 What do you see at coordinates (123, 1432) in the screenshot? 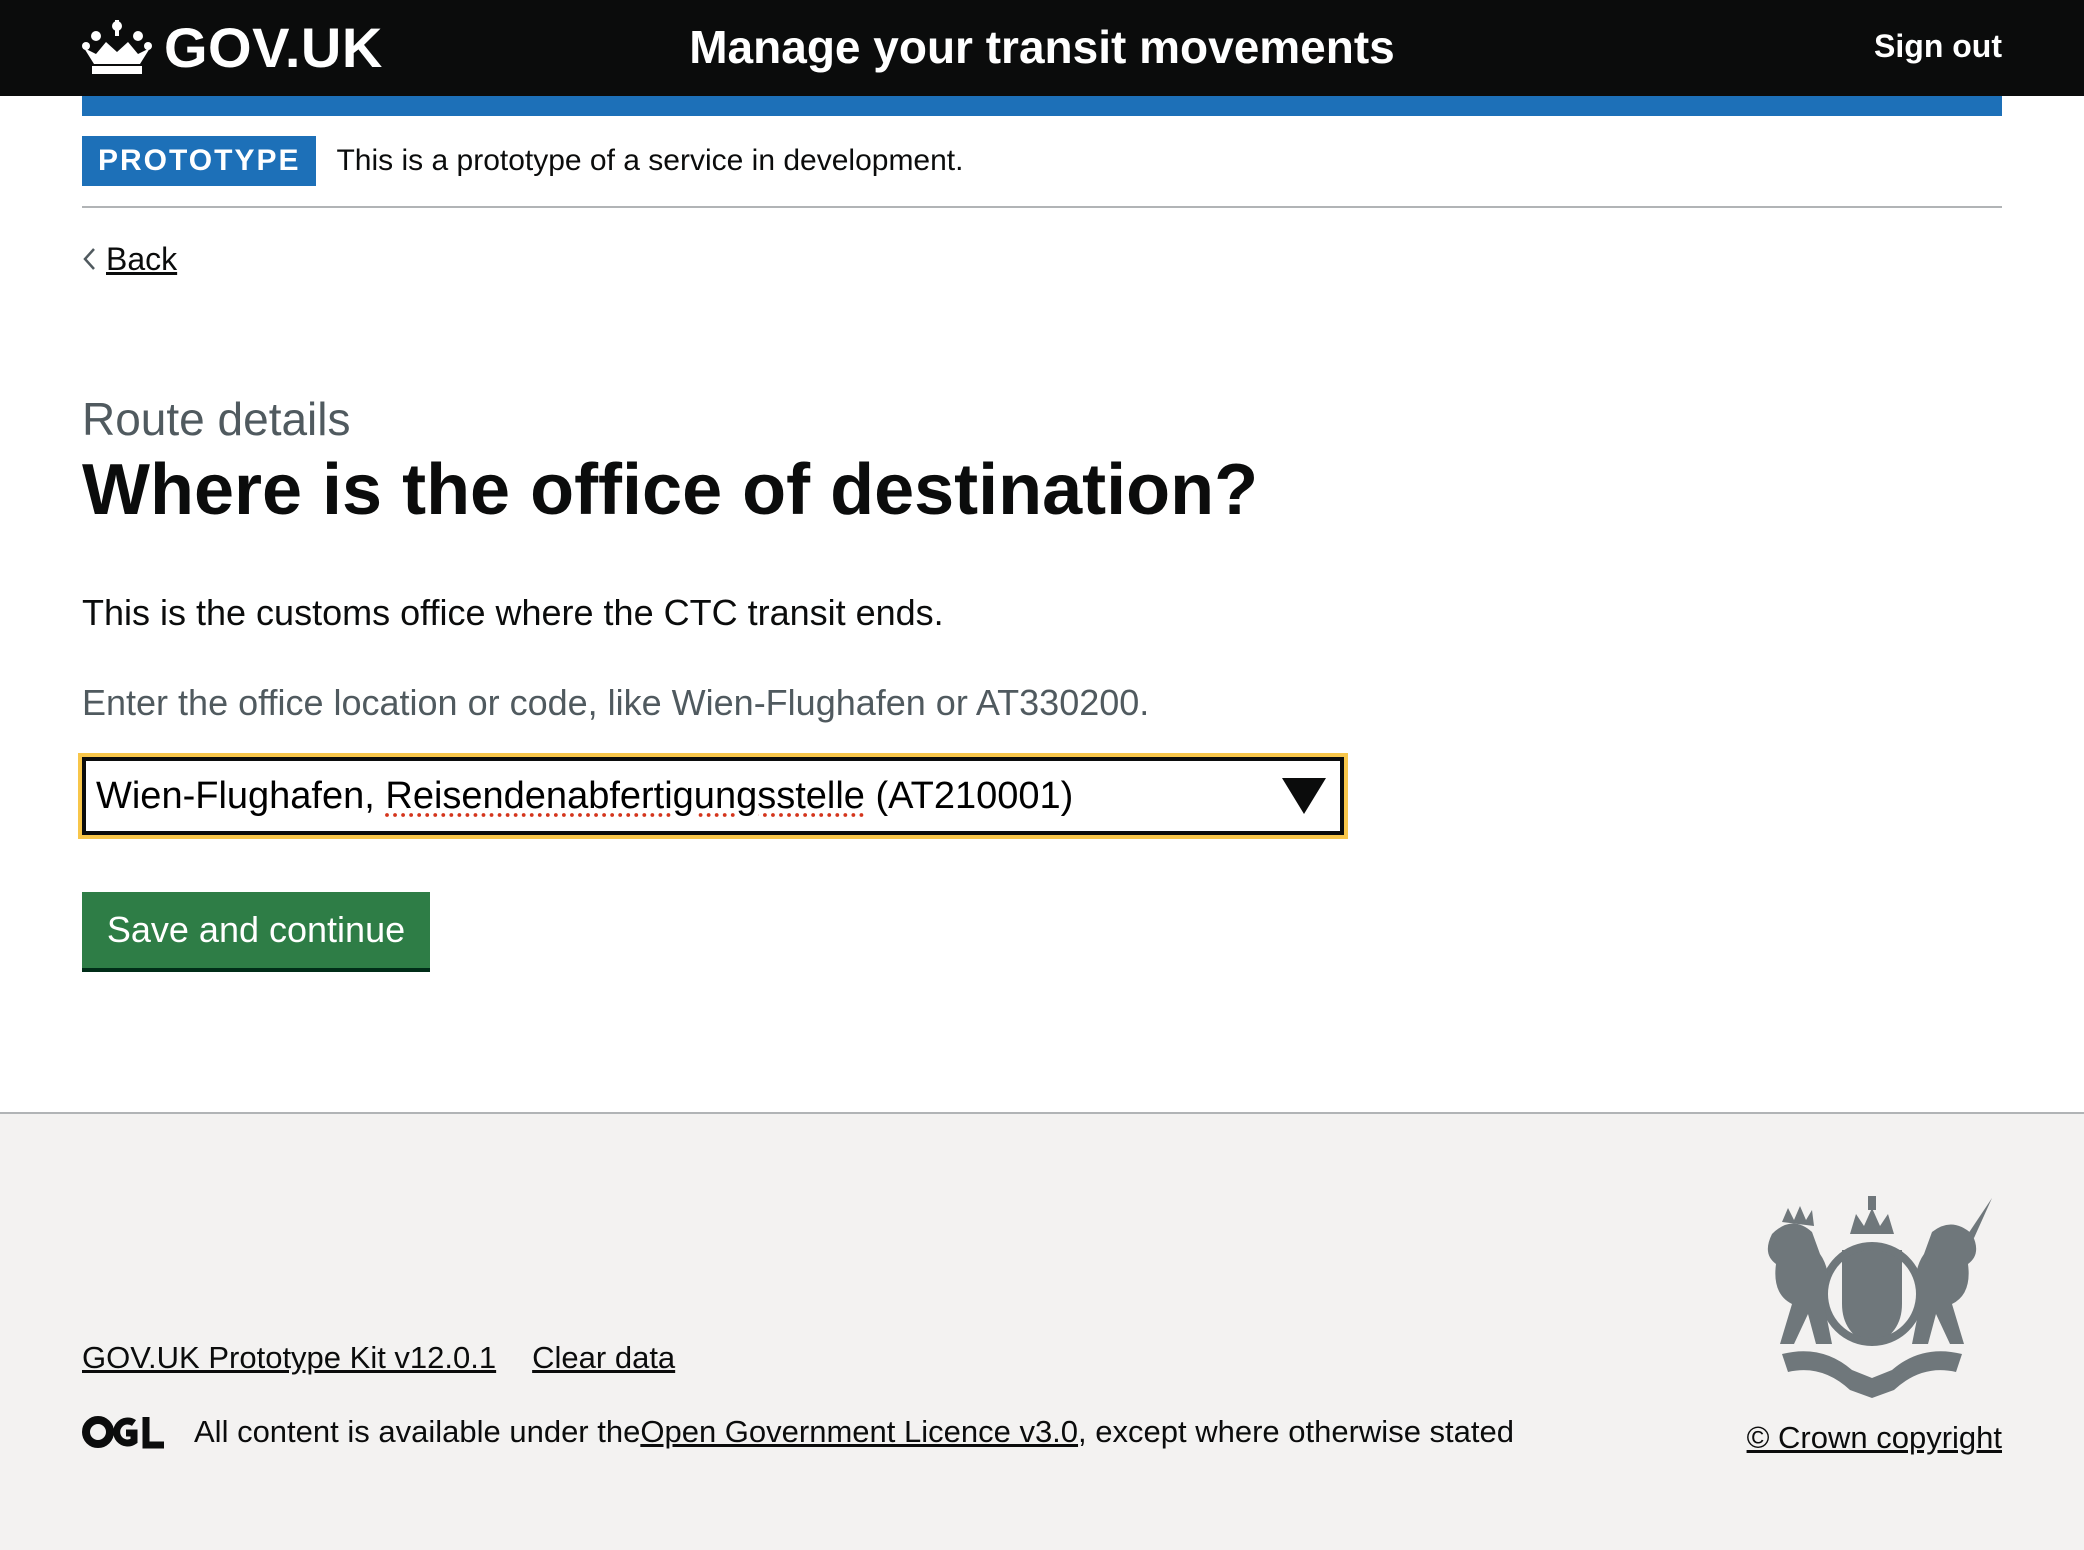
I see `ogl-logo-icon` at bounding box center [123, 1432].